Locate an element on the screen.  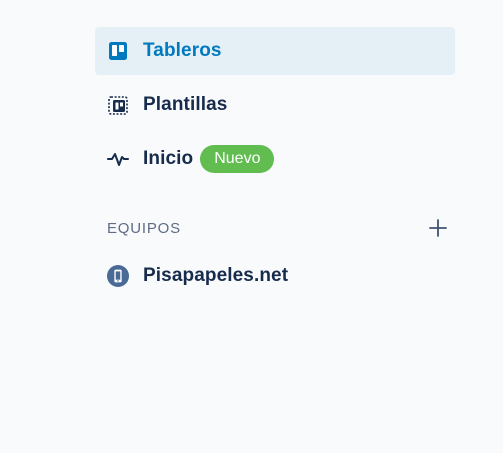
team-item: Pisapapeles.net is located at coordinates (275, 276).